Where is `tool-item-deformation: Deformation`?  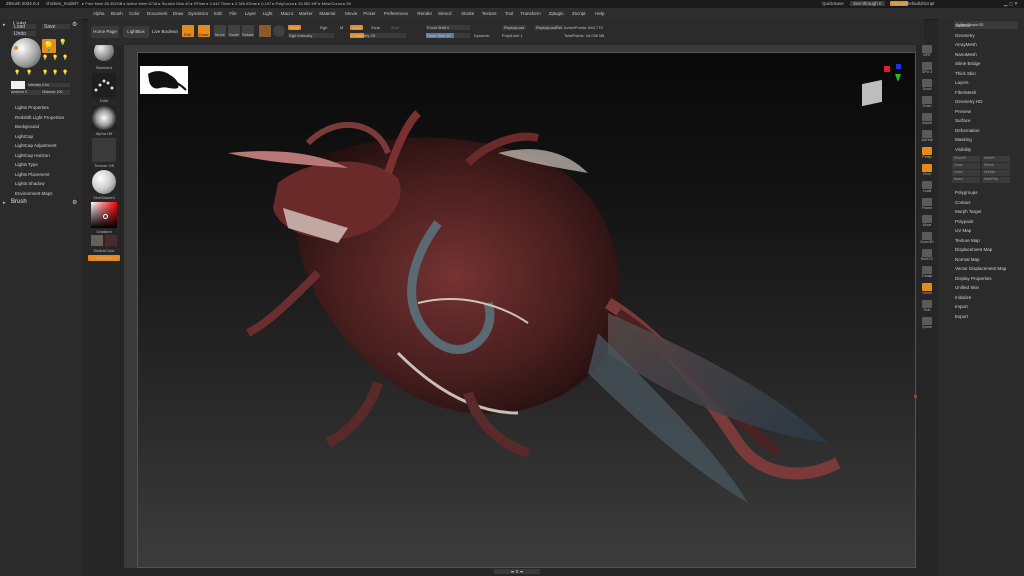 tool-item-deformation: Deformation is located at coordinates (967, 130).